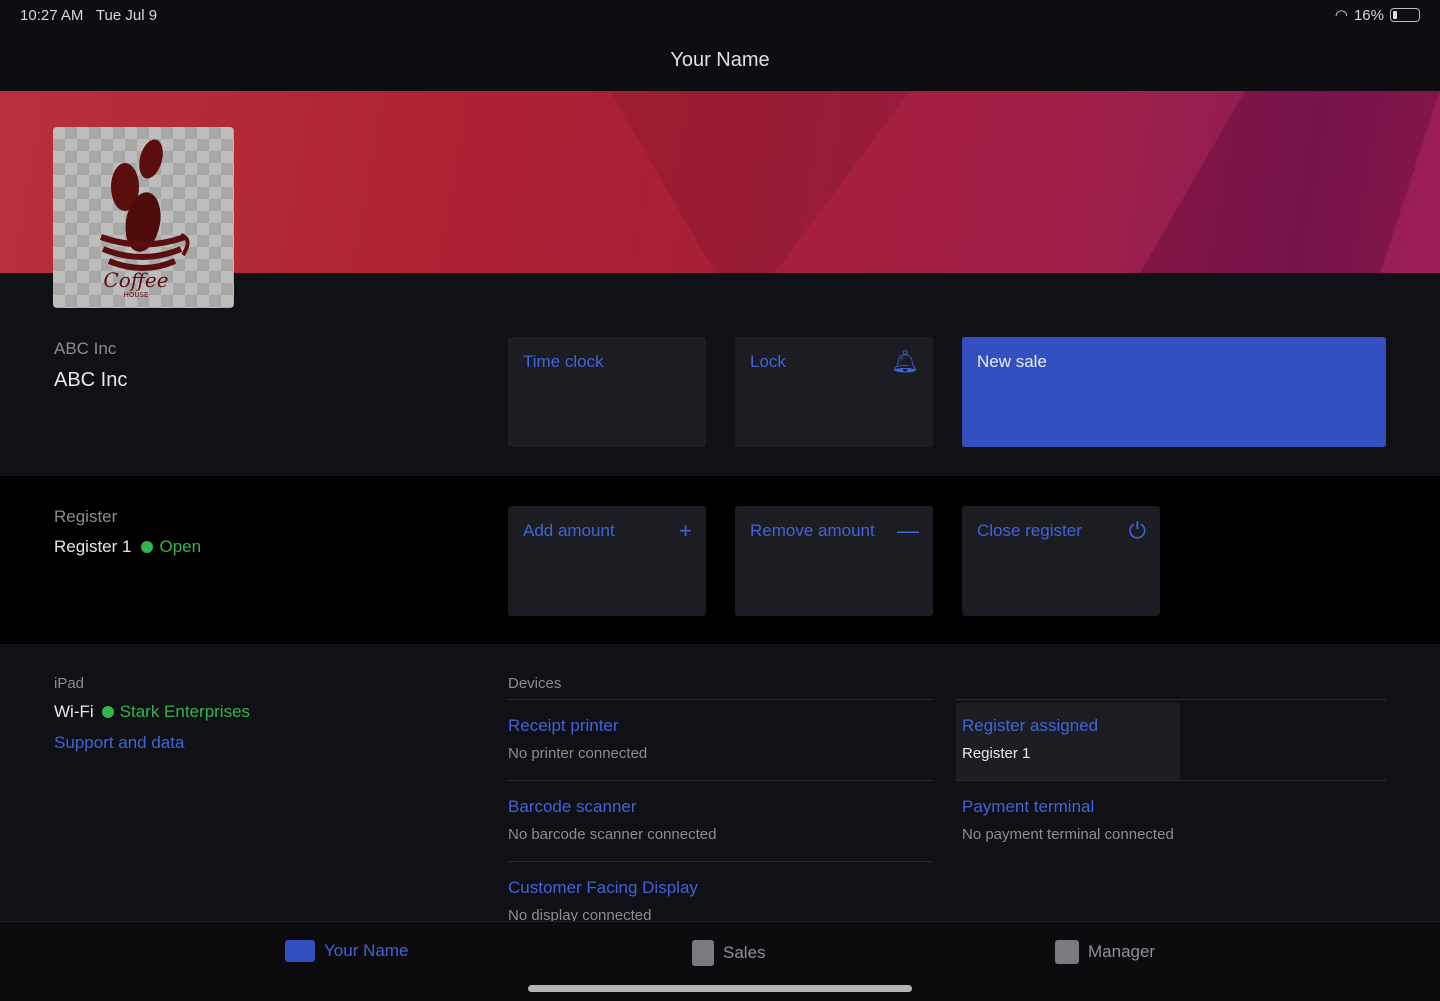 The width and height of the screenshot is (1440, 1001). What do you see at coordinates (1067, 952) in the screenshot?
I see `manager-book-icon` at bounding box center [1067, 952].